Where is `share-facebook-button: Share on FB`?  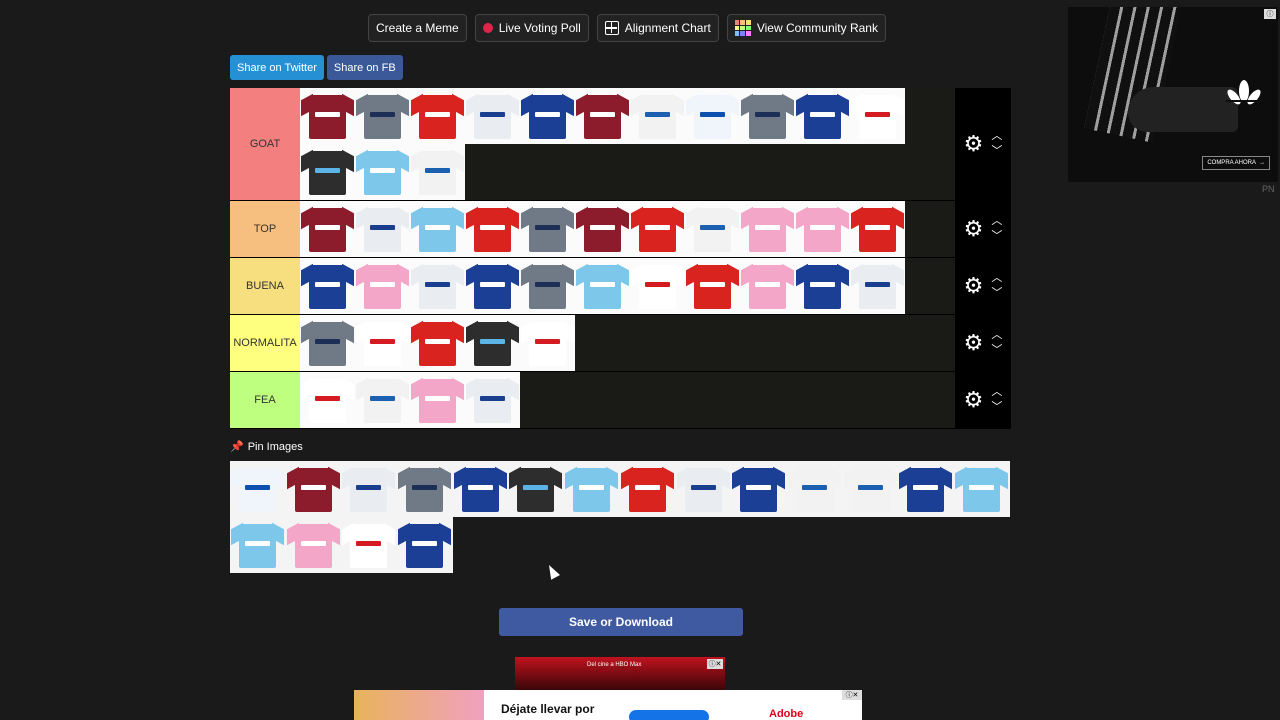 share-facebook-button: Share on FB is located at coordinates (364, 67).